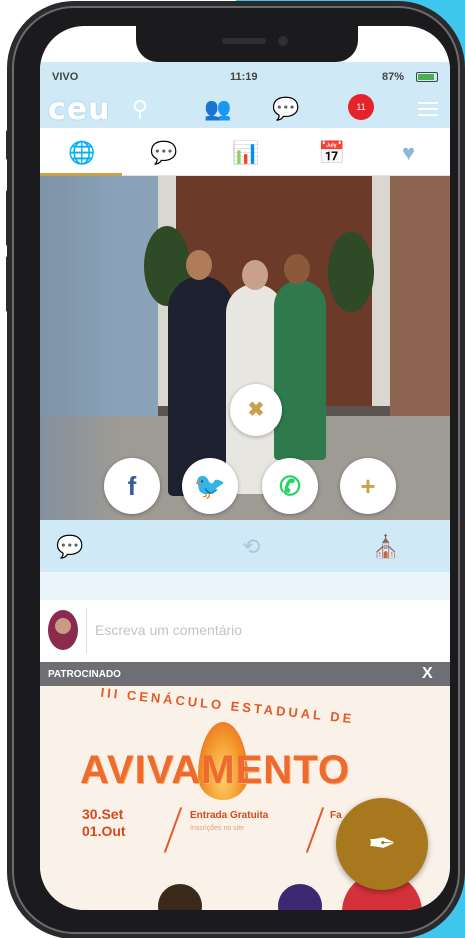 The image size is (465, 938). Describe the element at coordinates (351, 272) in the screenshot. I see `photo-plant-right` at that location.